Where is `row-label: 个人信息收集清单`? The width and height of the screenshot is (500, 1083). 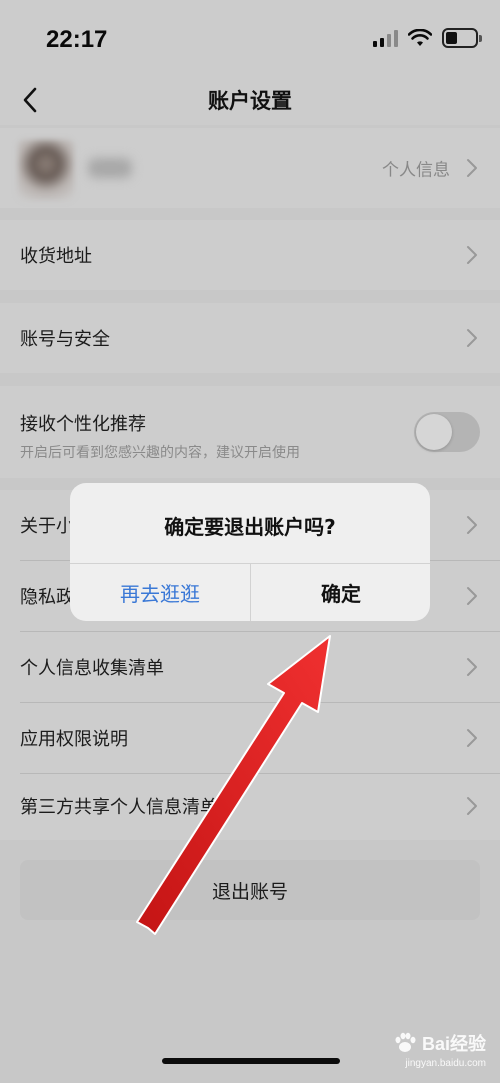 row-label: 个人信息收集清单 is located at coordinates (92, 668).